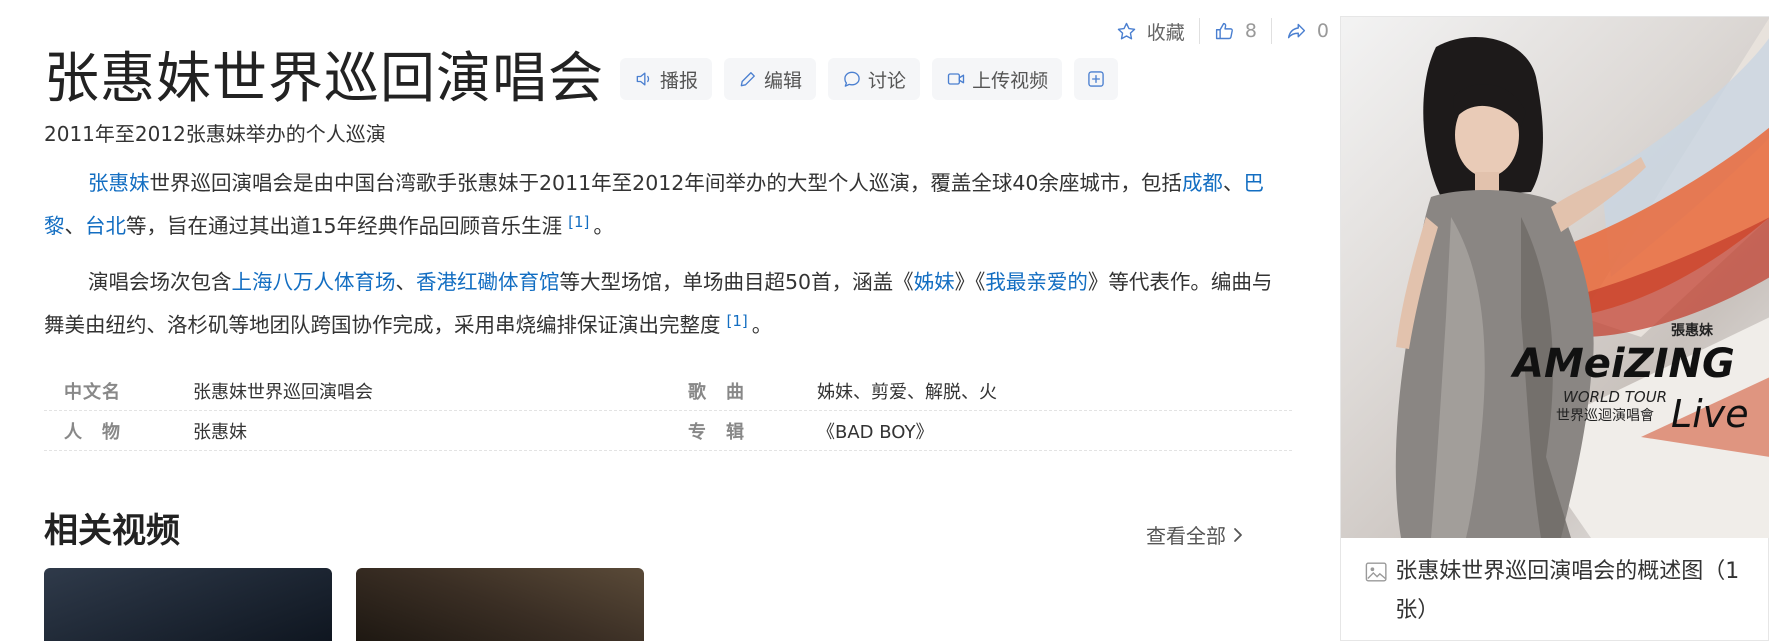 Image resolution: width=1769 pixels, height=641 pixels. Describe the element at coordinates (215, 134) in the screenshot. I see `subtitle: 2011年至2012张惠妹举办的个人巡演` at that location.